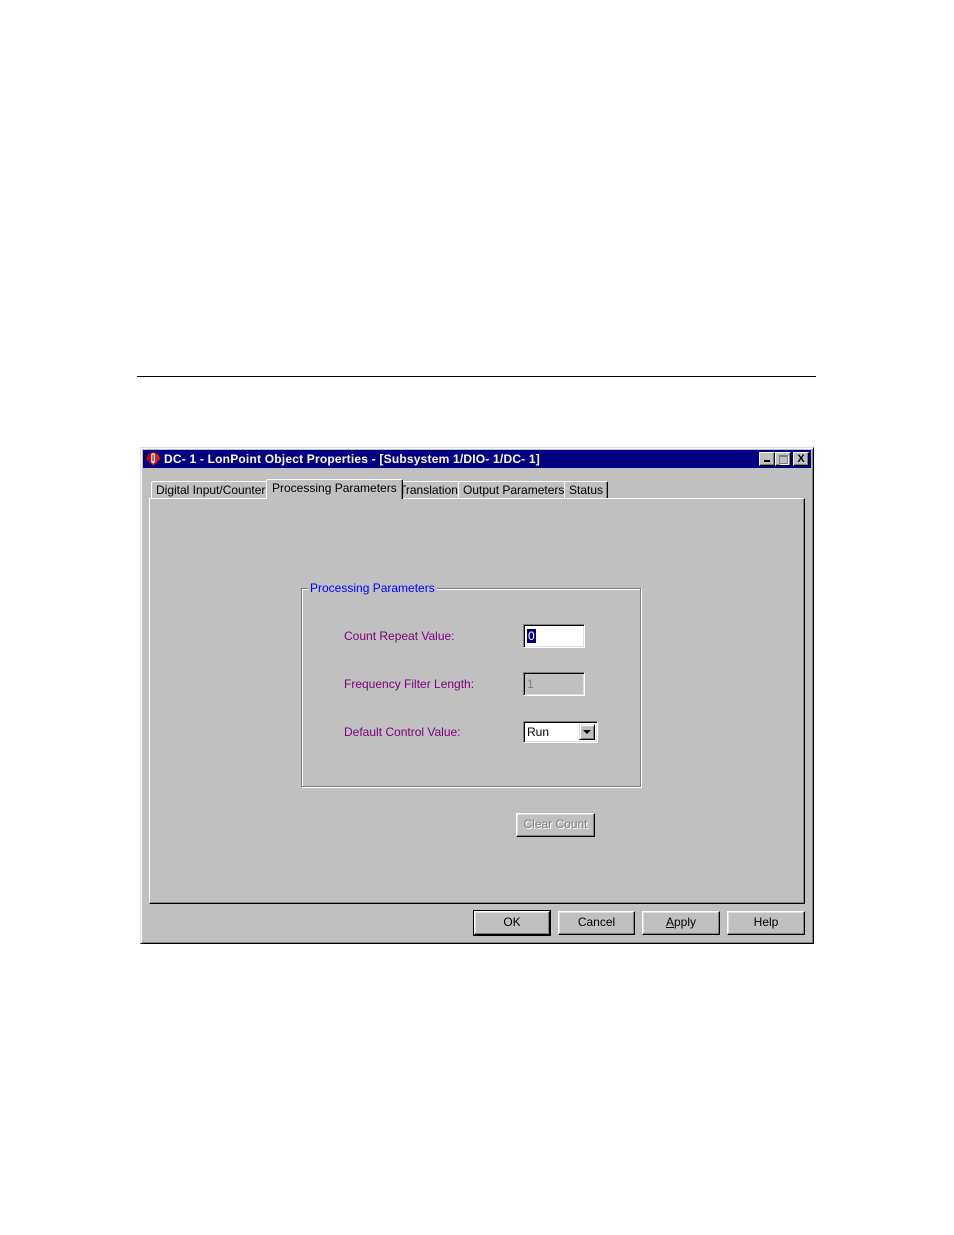  I want to click on group-title: Processing Parameters, so click(372, 588).